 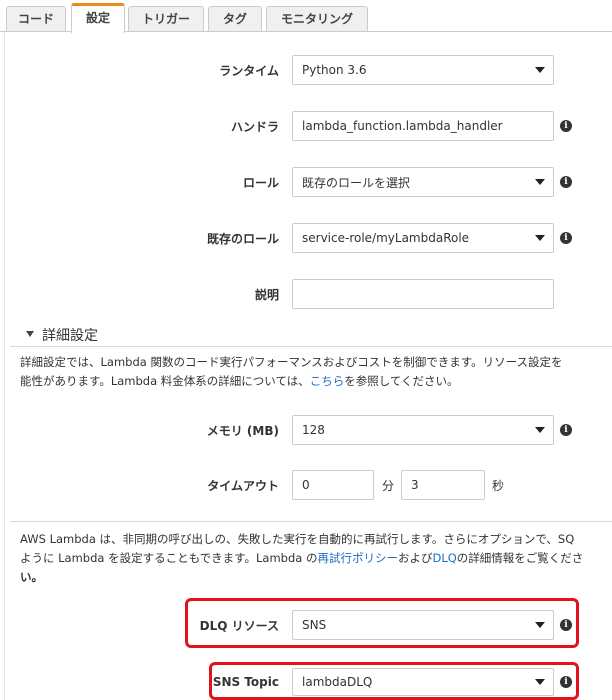 What do you see at coordinates (243, 486) in the screenshot?
I see `timeout-label: タイムアウト` at bounding box center [243, 486].